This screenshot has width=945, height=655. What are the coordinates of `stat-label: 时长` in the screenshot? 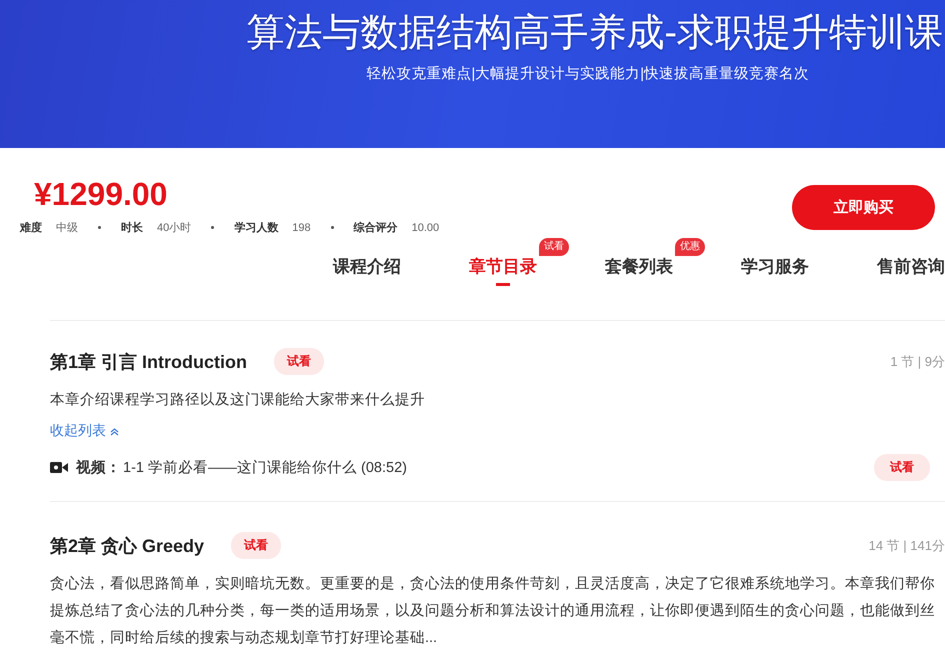 It's located at (132, 227).